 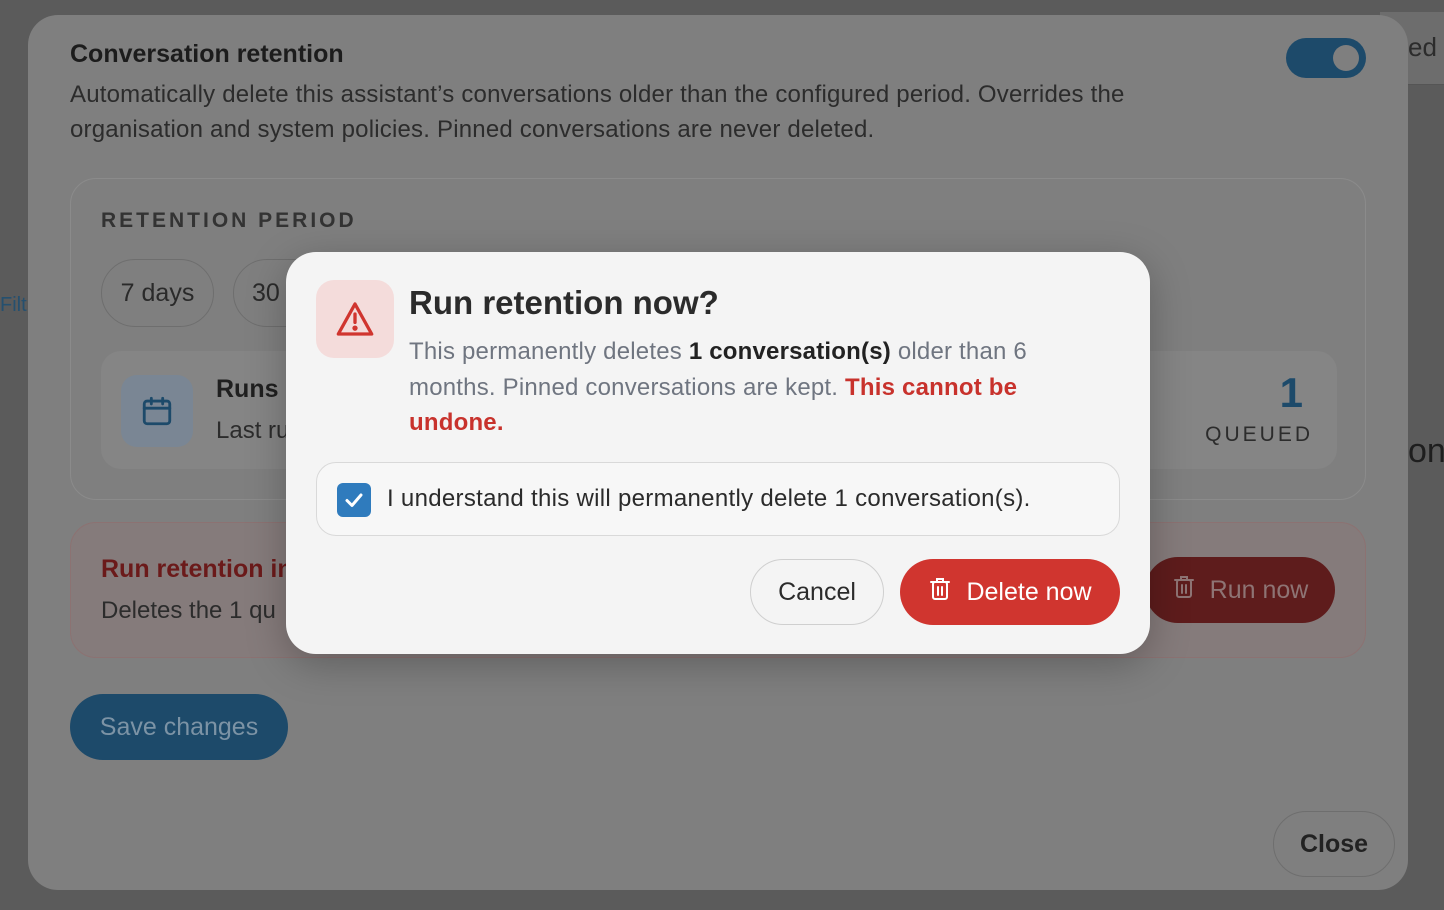 I want to click on calendar-icon, so click(x=157, y=411).